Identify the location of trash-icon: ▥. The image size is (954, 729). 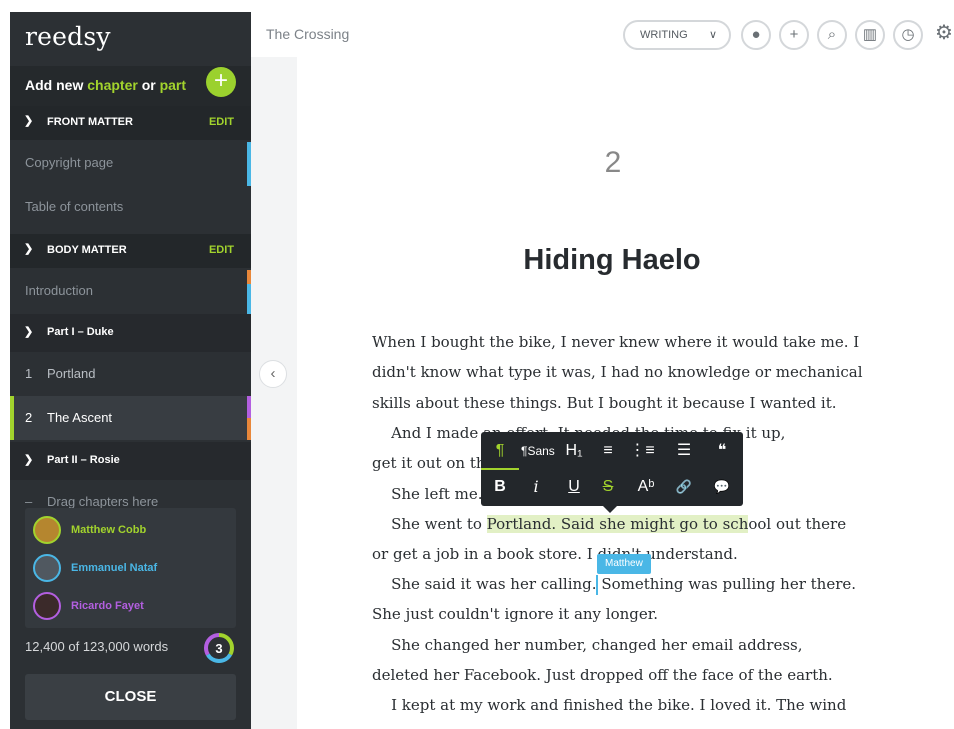
(870, 34).